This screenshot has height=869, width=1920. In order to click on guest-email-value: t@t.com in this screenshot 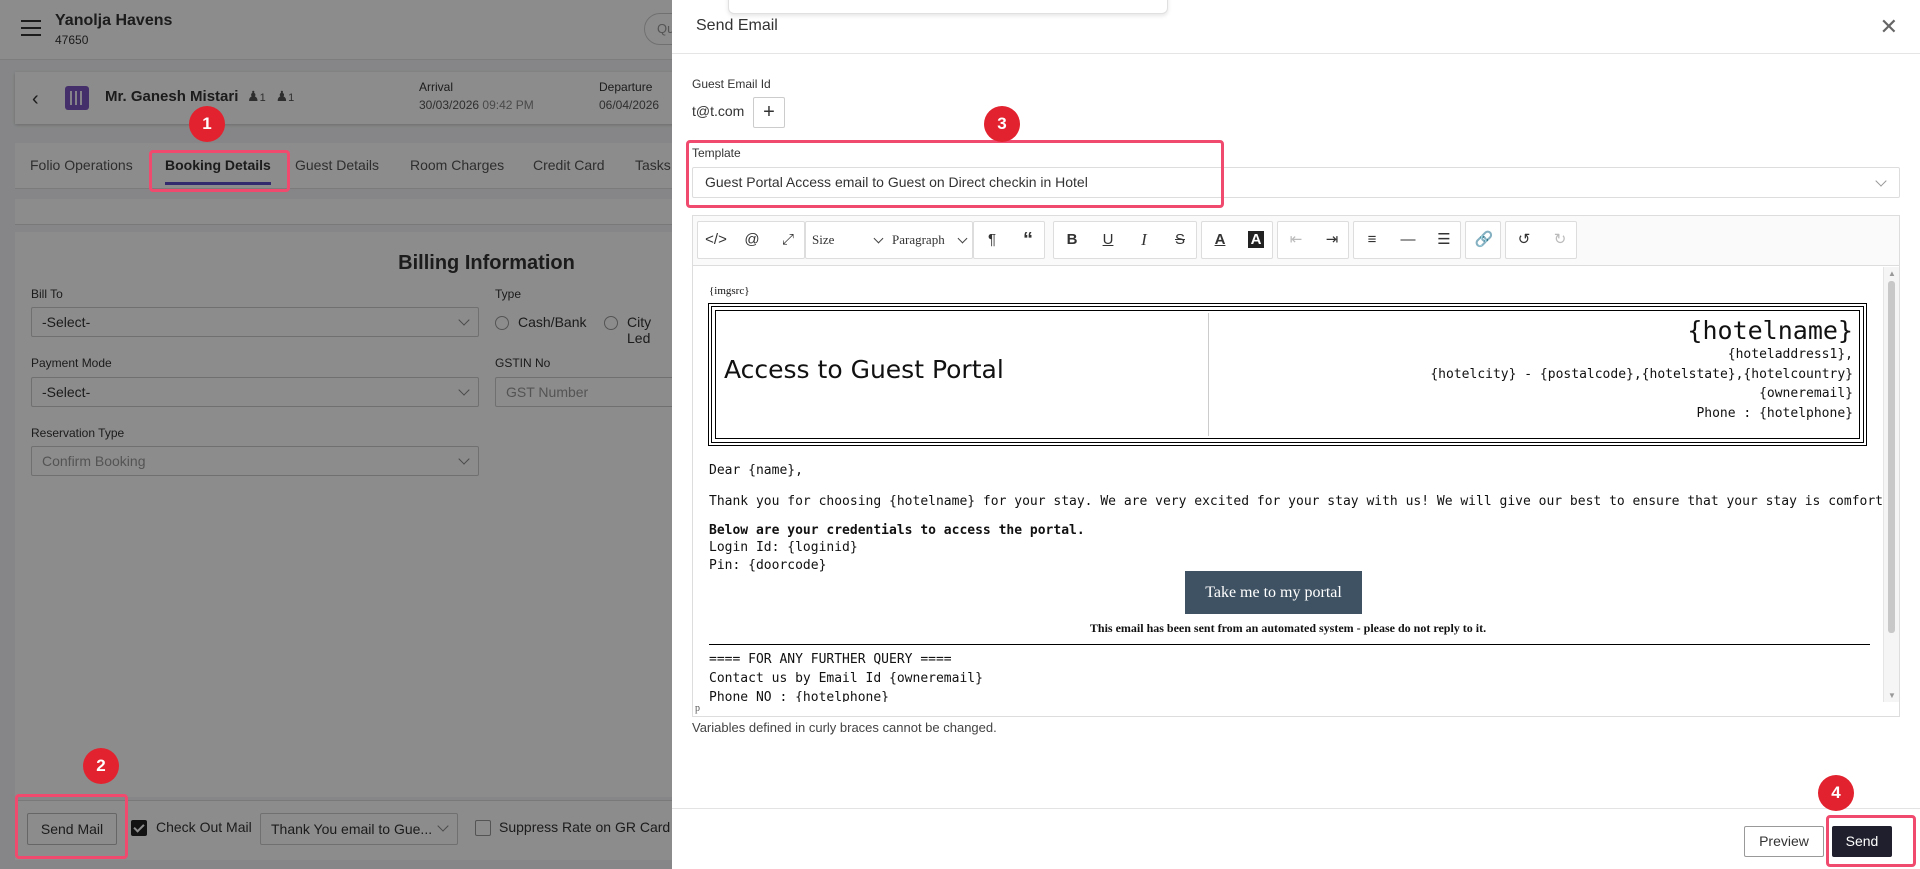, I will do `click(718, 111)`.